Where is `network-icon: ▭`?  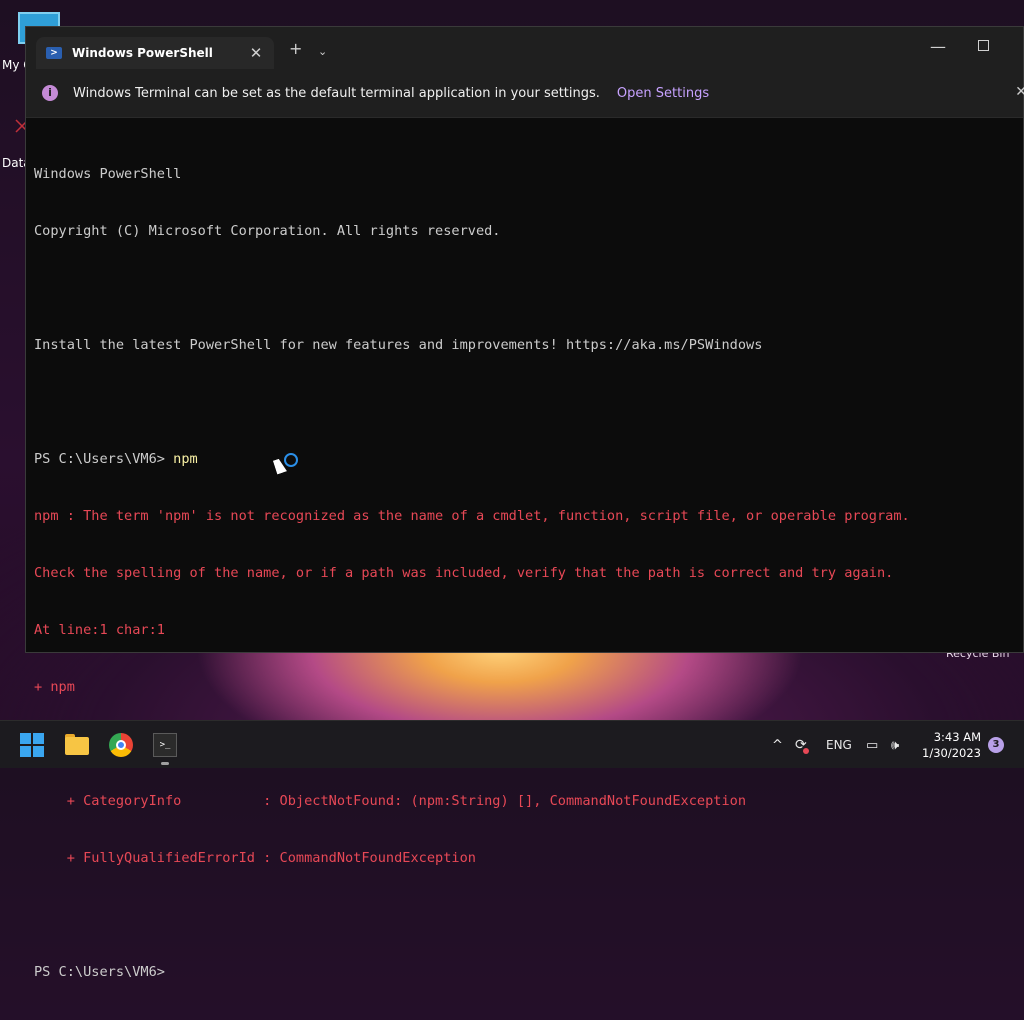 network-icon: ▭ is located at coordinates (872, 745).